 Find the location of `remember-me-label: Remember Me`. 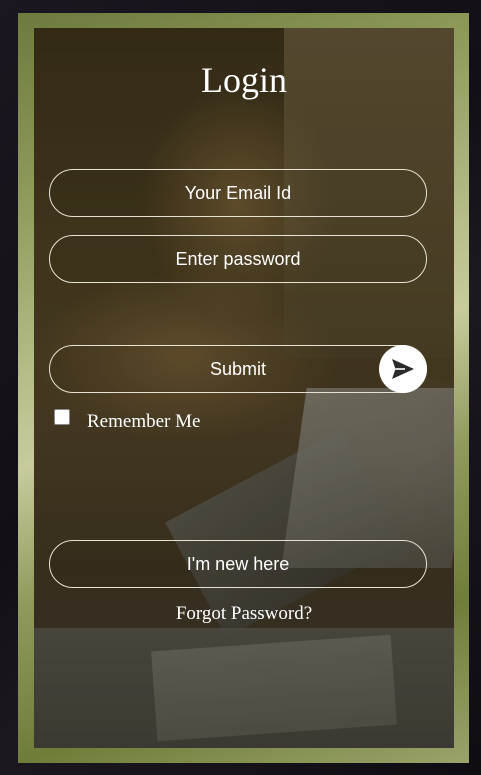

remember-me-label: Remember Me is located at coordinates (144, 421).